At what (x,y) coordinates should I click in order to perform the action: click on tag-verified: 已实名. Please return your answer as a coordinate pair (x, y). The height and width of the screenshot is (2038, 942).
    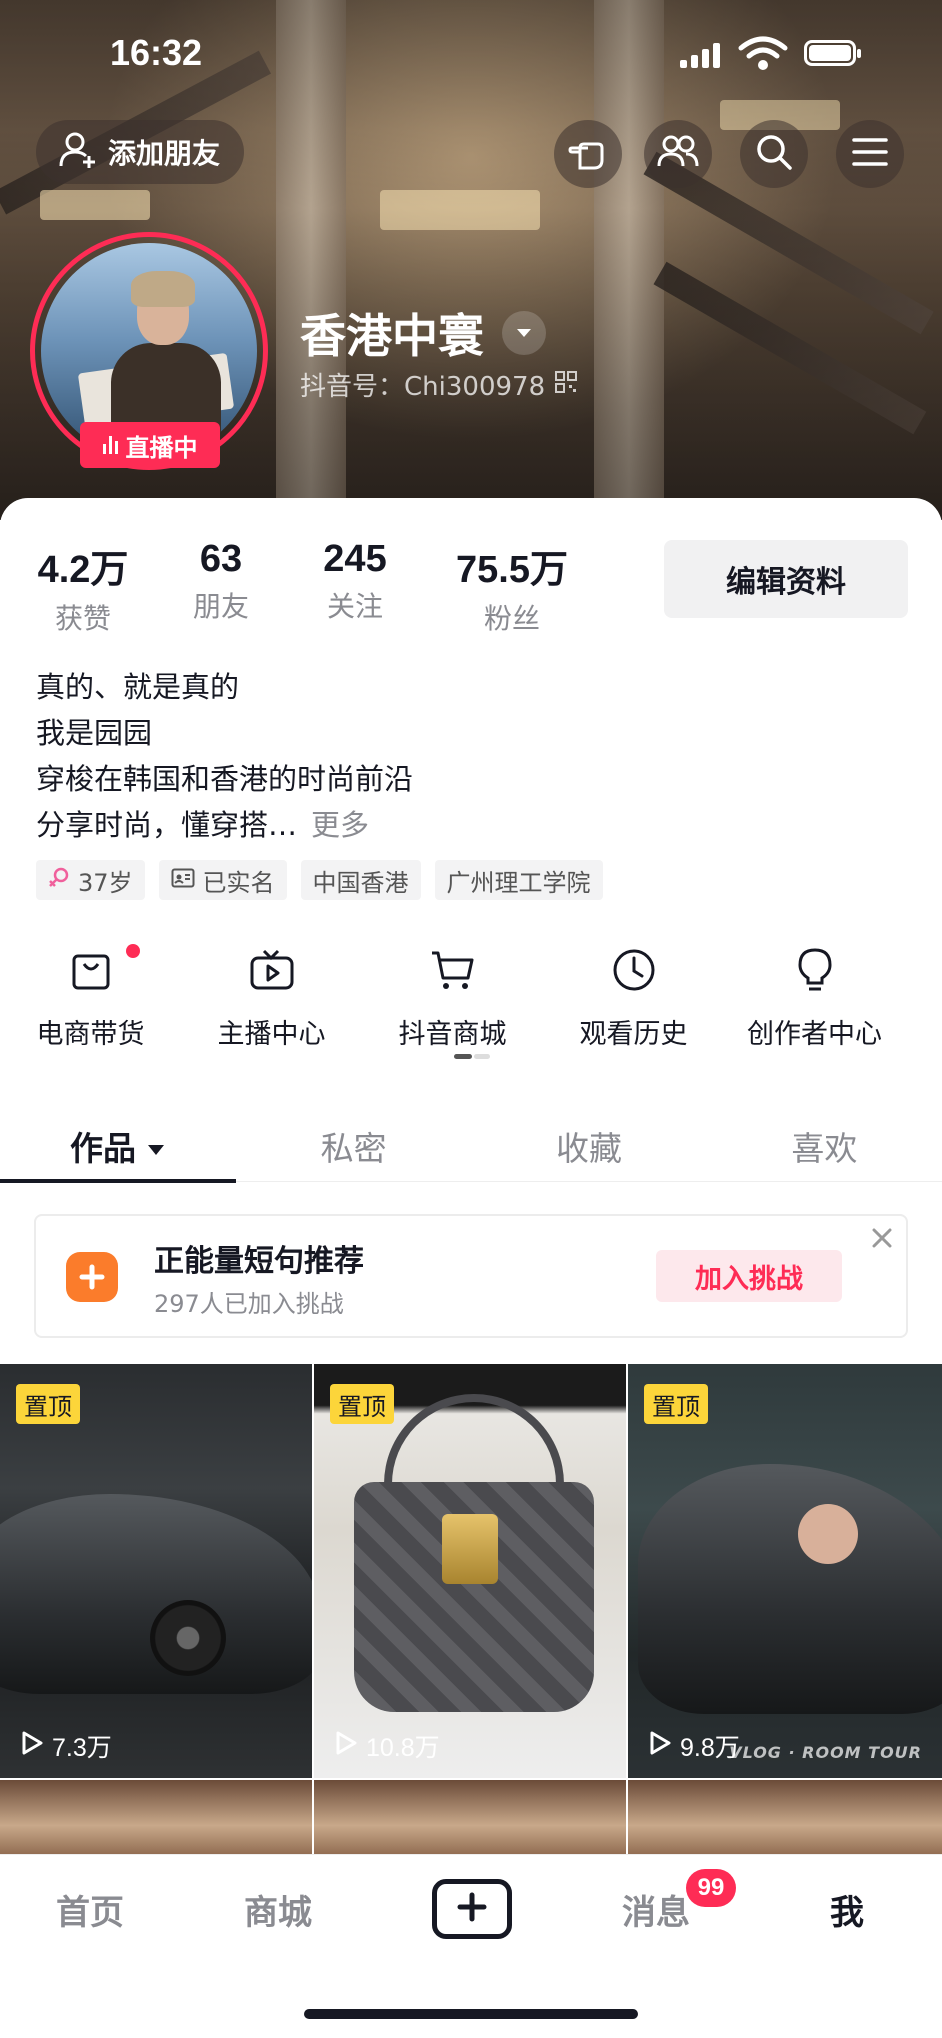
    Looking at the image, I should click on (222, 880).